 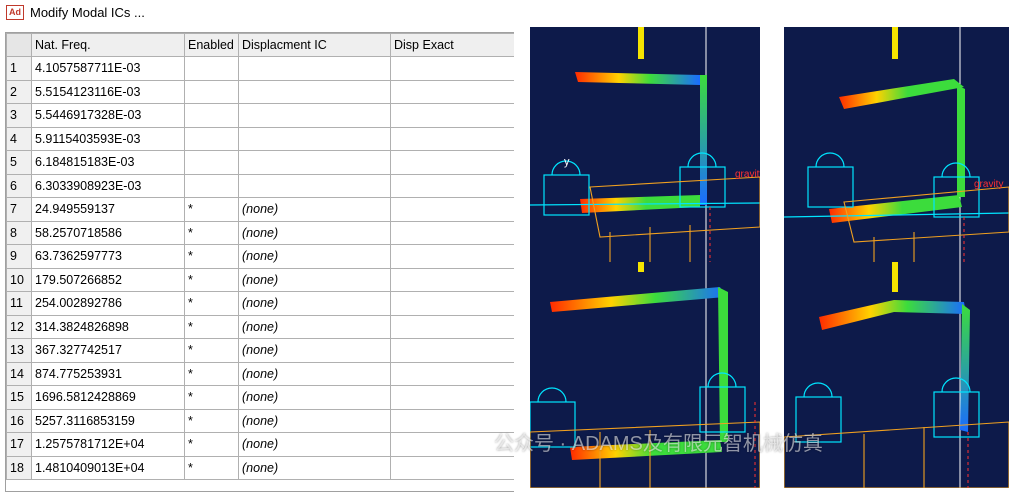 I want to click on table-row: 4 5.9115403593E-03, so click(x=260, y=138).